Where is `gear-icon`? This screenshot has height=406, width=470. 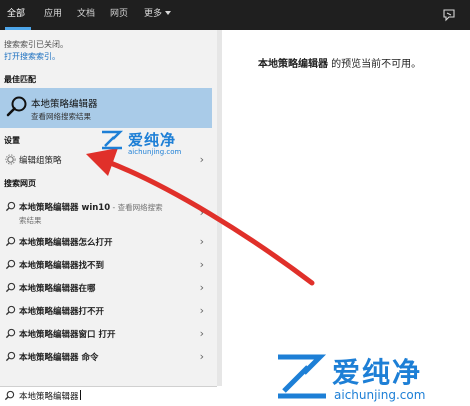 gear-icon is located at coordinates (10, 159).